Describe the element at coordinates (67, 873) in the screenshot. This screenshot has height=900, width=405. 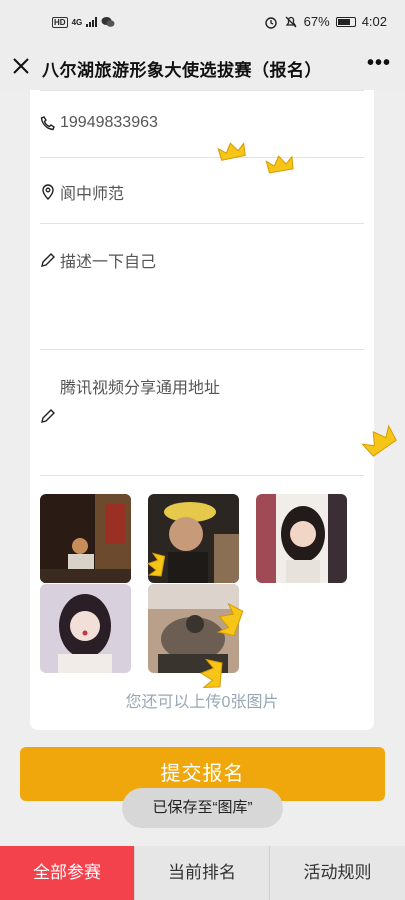
I see `tab-all-entries: 全部参赛` at that location.